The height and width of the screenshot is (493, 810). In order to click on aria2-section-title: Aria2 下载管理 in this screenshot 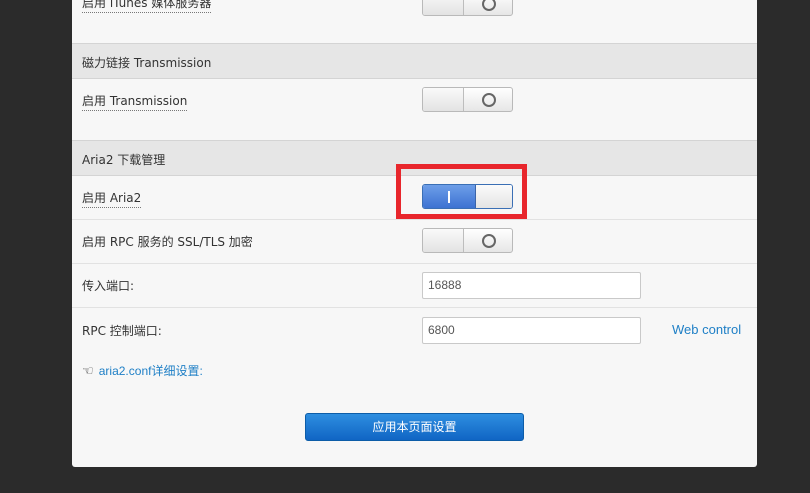, I will do `click(124, 160)`.